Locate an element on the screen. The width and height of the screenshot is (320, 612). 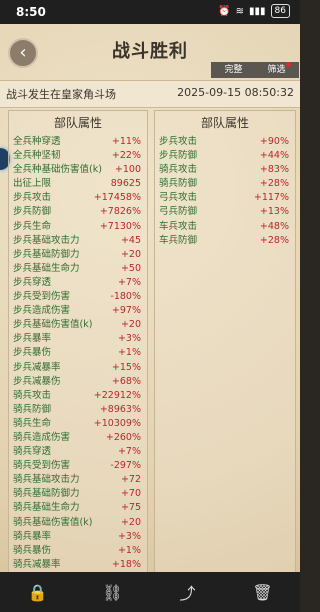
trash-icon: 🗑 is located at coordinates (263, 592).